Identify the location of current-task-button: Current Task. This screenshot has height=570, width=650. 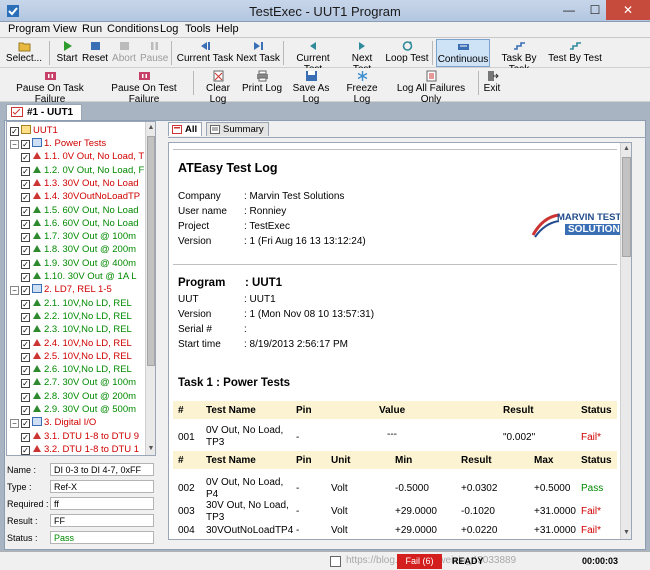
(205, 53).